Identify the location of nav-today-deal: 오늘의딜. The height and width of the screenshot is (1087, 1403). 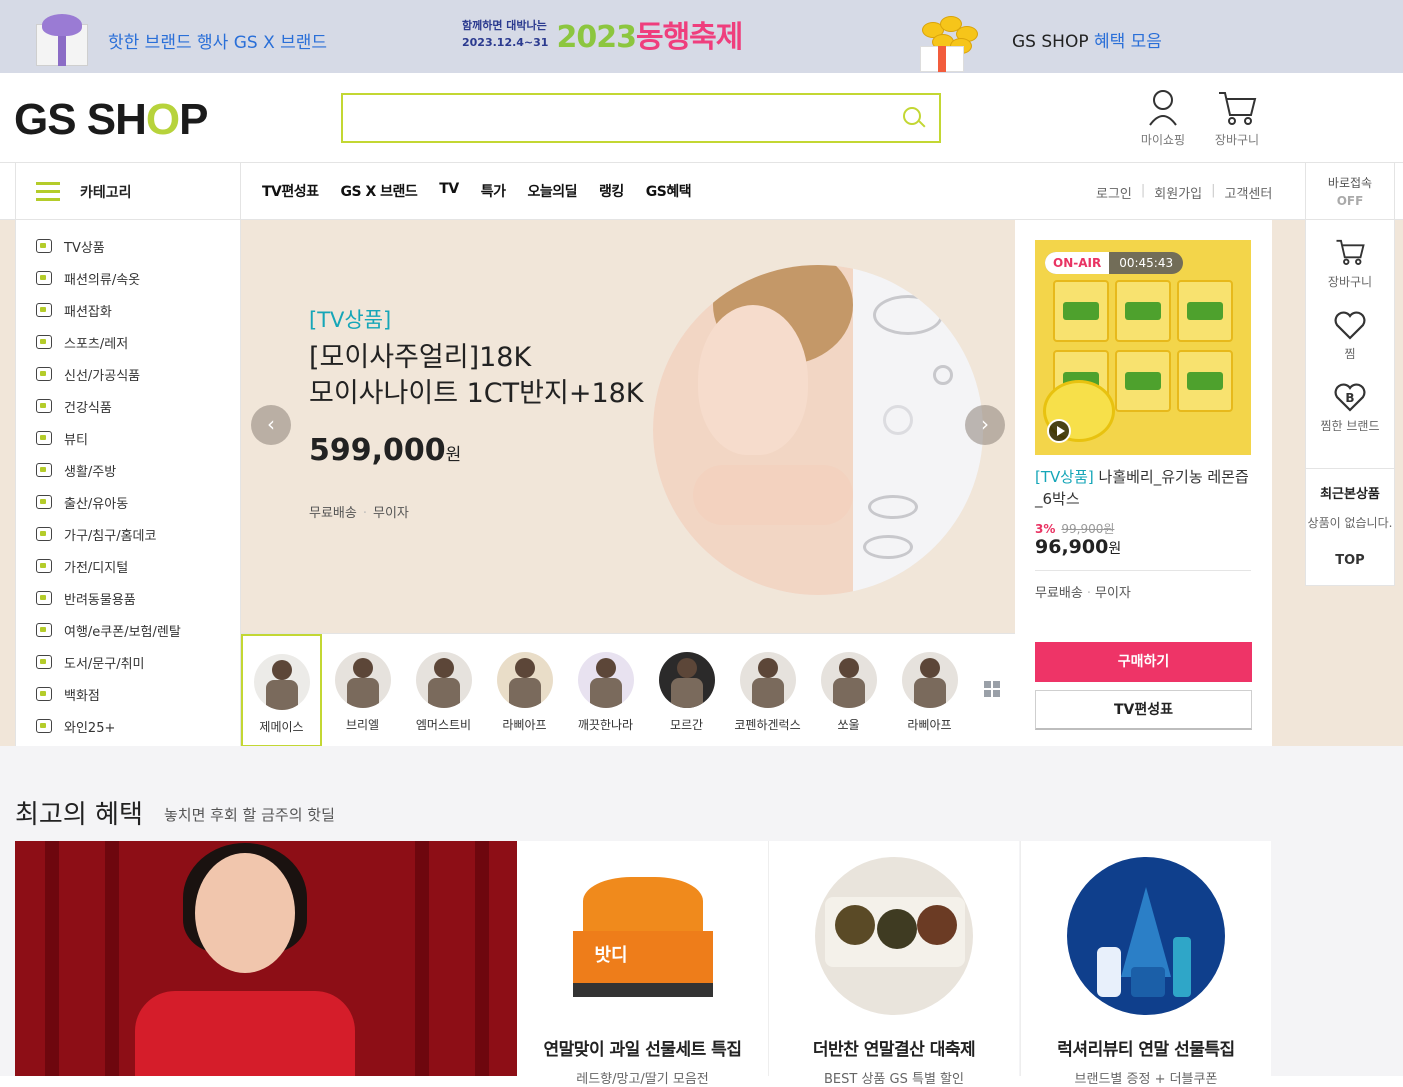
(552, 191).